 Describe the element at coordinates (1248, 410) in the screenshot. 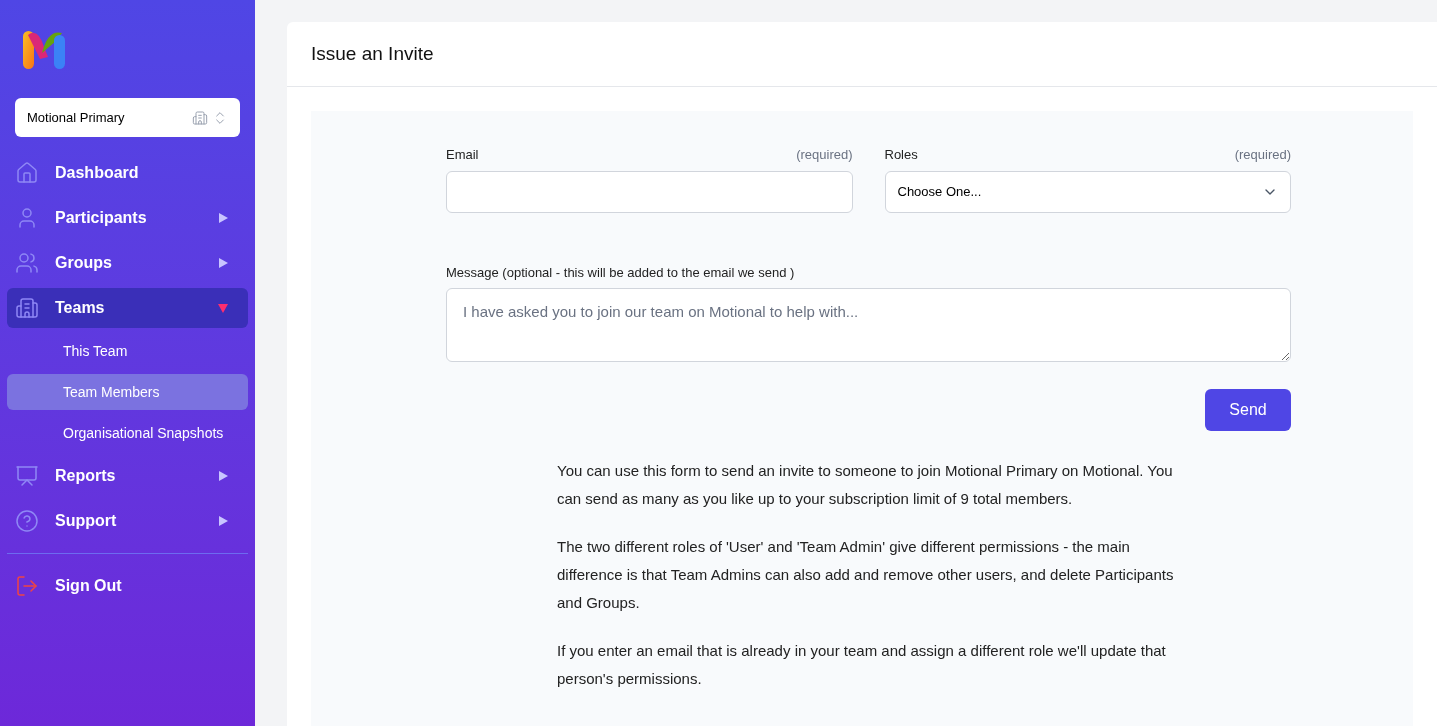

I see `send-button: Send` at that location.